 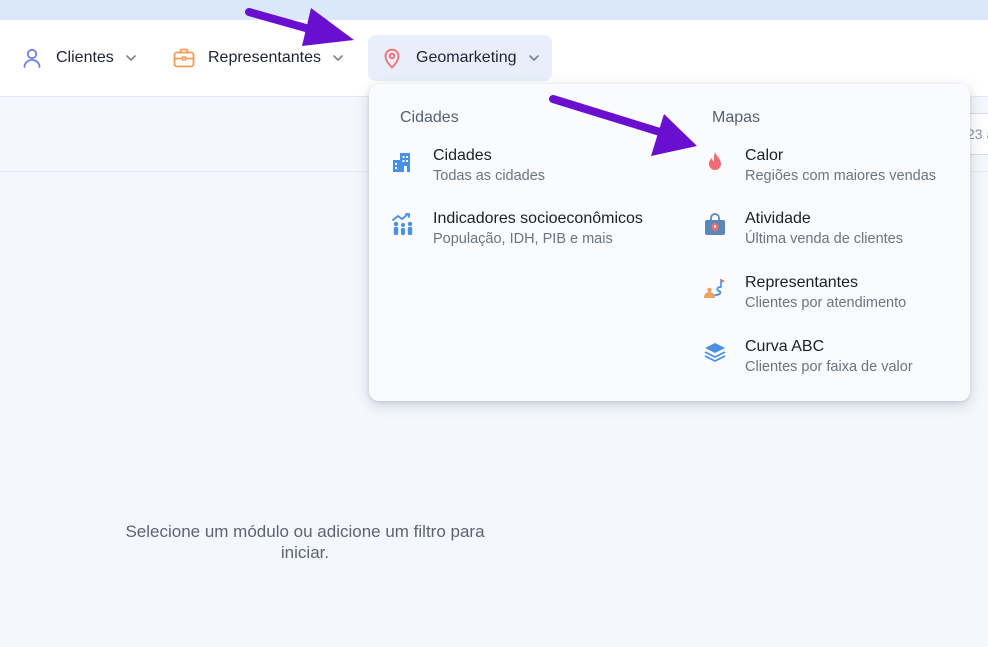 I want to click on nav-geomarketing-label: Geomarketing, so click(x=466, y=57).